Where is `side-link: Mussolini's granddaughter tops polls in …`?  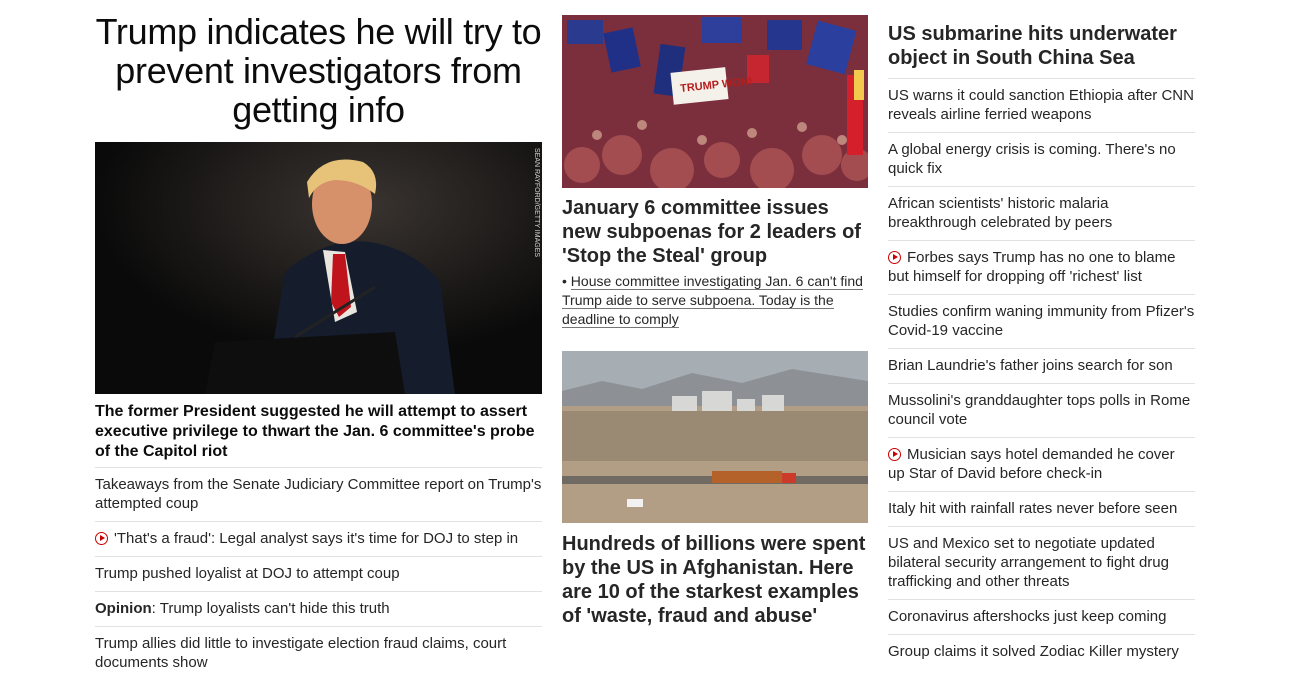 side-link: Mussolini's granddaughter tops polls in … is located at coordinates (1039, 410).